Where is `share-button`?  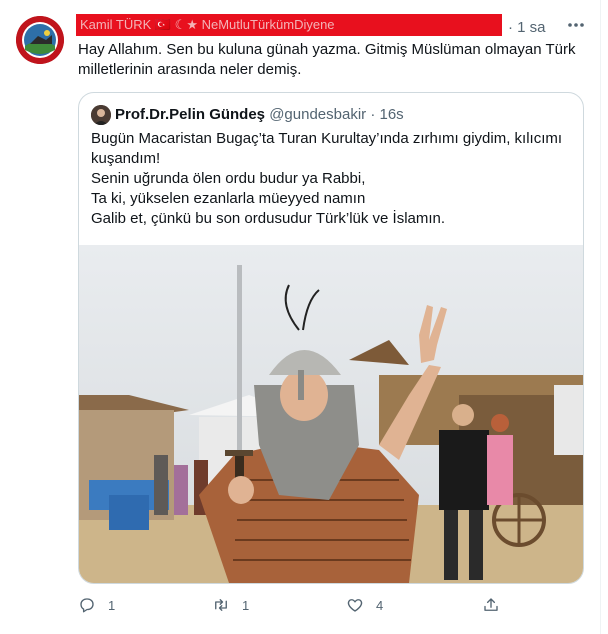
share-button is located at coordinates (497, 605).